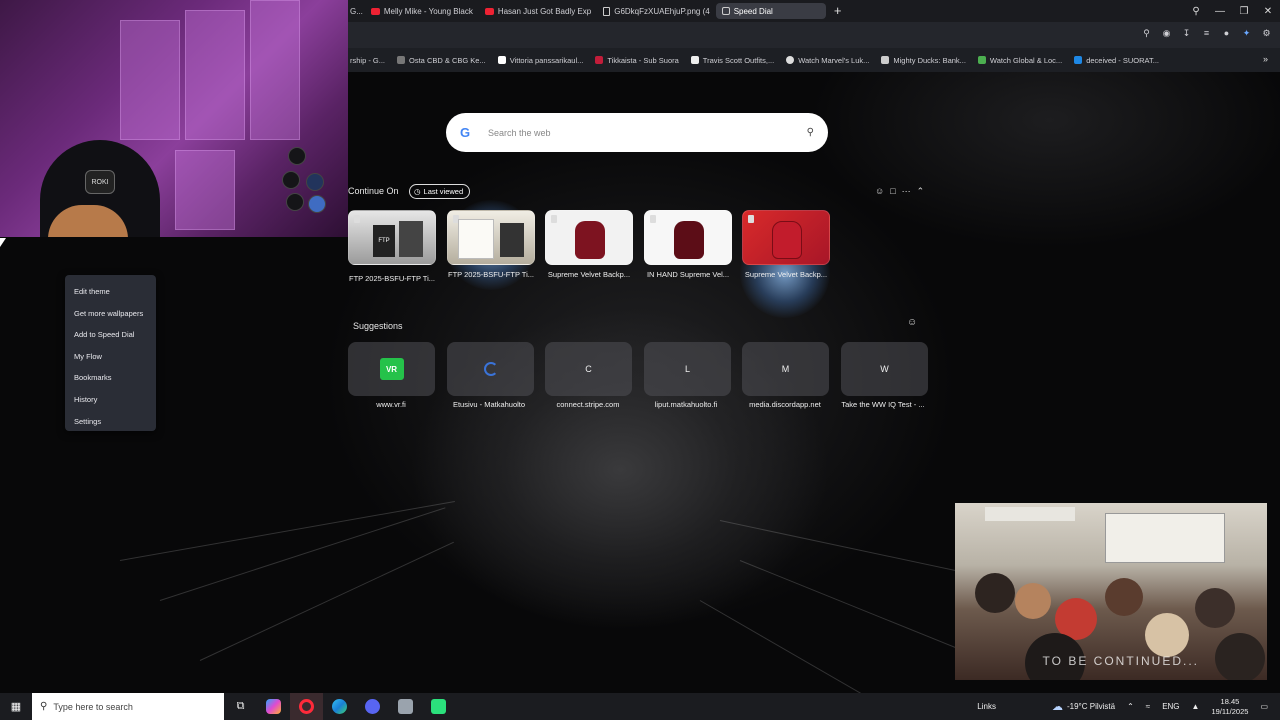  What do you see at coordinates (110, 335) in the screenshot?
I see `menu-item-add-to-speed-dial: Add to Speed Dial` at bounding box center [110, 335].